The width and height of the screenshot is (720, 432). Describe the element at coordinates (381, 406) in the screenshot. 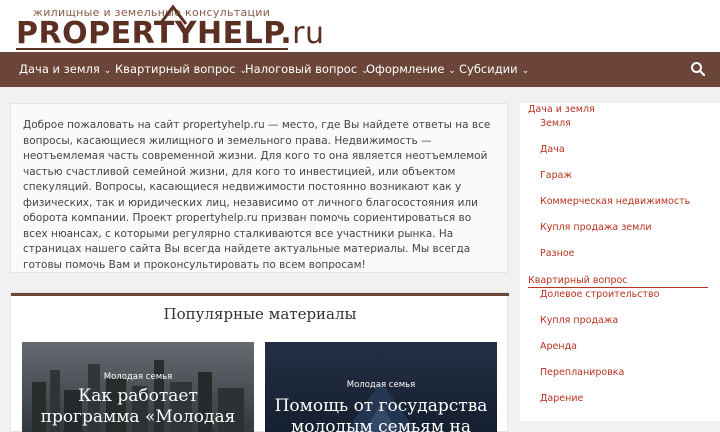

I see `card-title-line1: Помощь от государства` at that location.